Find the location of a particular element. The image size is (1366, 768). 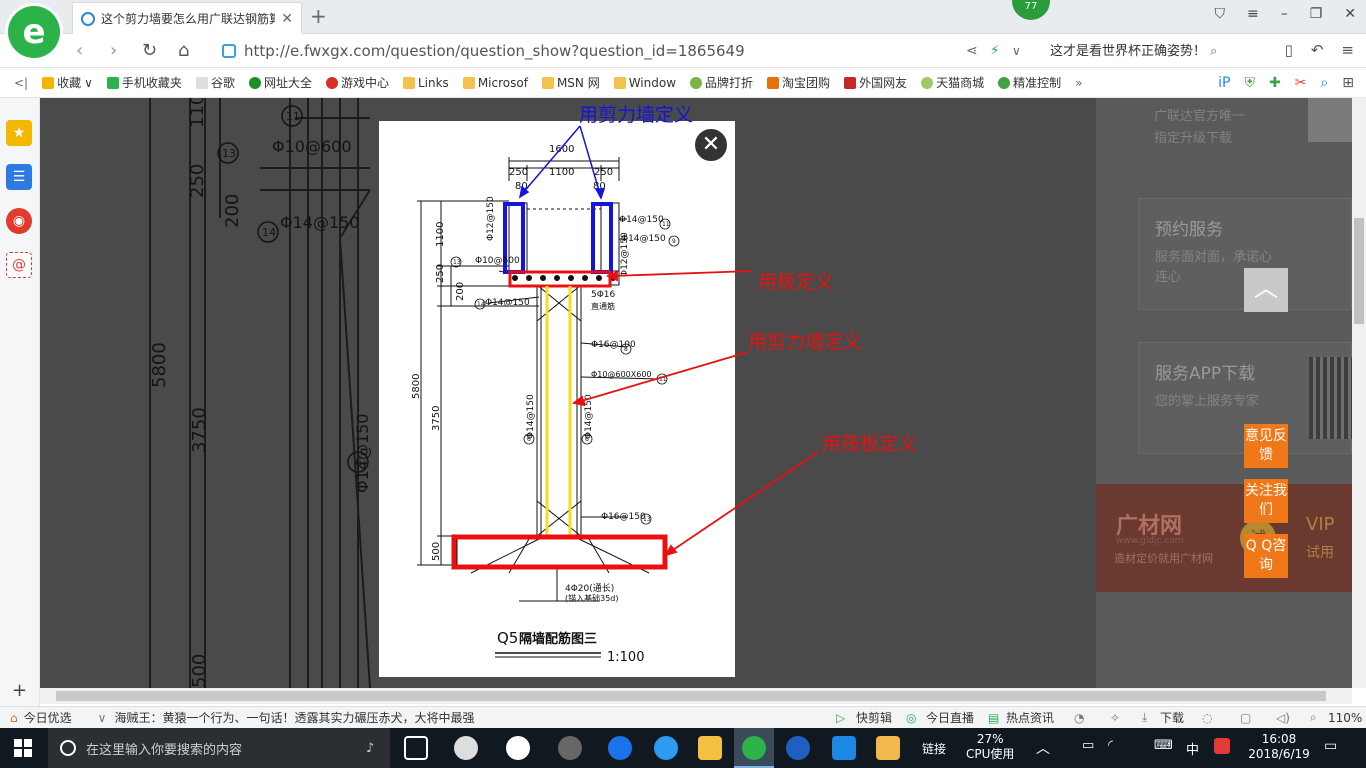

weibo-icon: ◉ is located at coordinates (19, 221).